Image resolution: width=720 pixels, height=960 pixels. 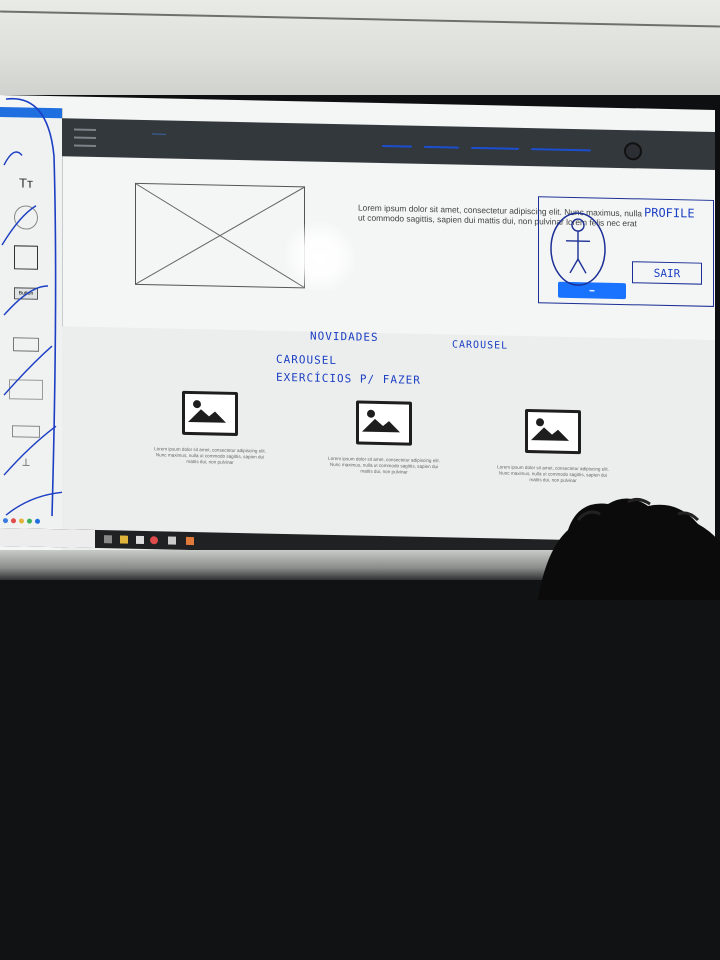 I want to click on app-icon, so click(x=140, y=540).